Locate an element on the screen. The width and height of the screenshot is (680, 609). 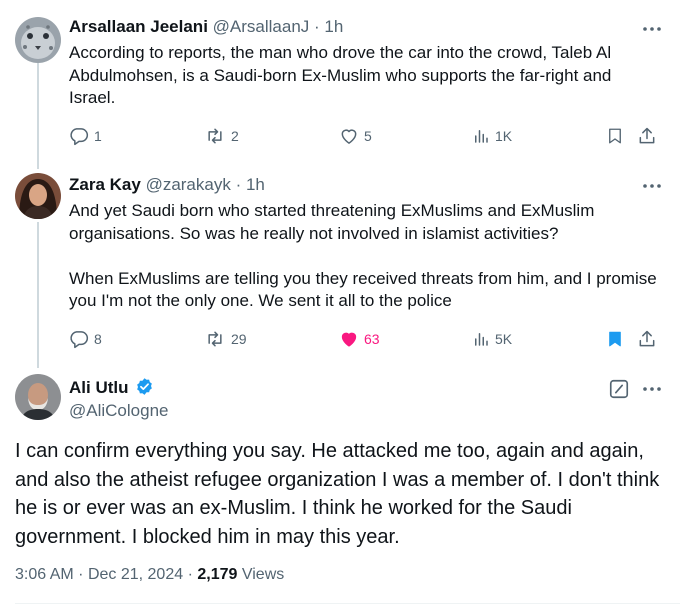
action-bar: 8 29 63 5K is located at coordinates (364, 339).